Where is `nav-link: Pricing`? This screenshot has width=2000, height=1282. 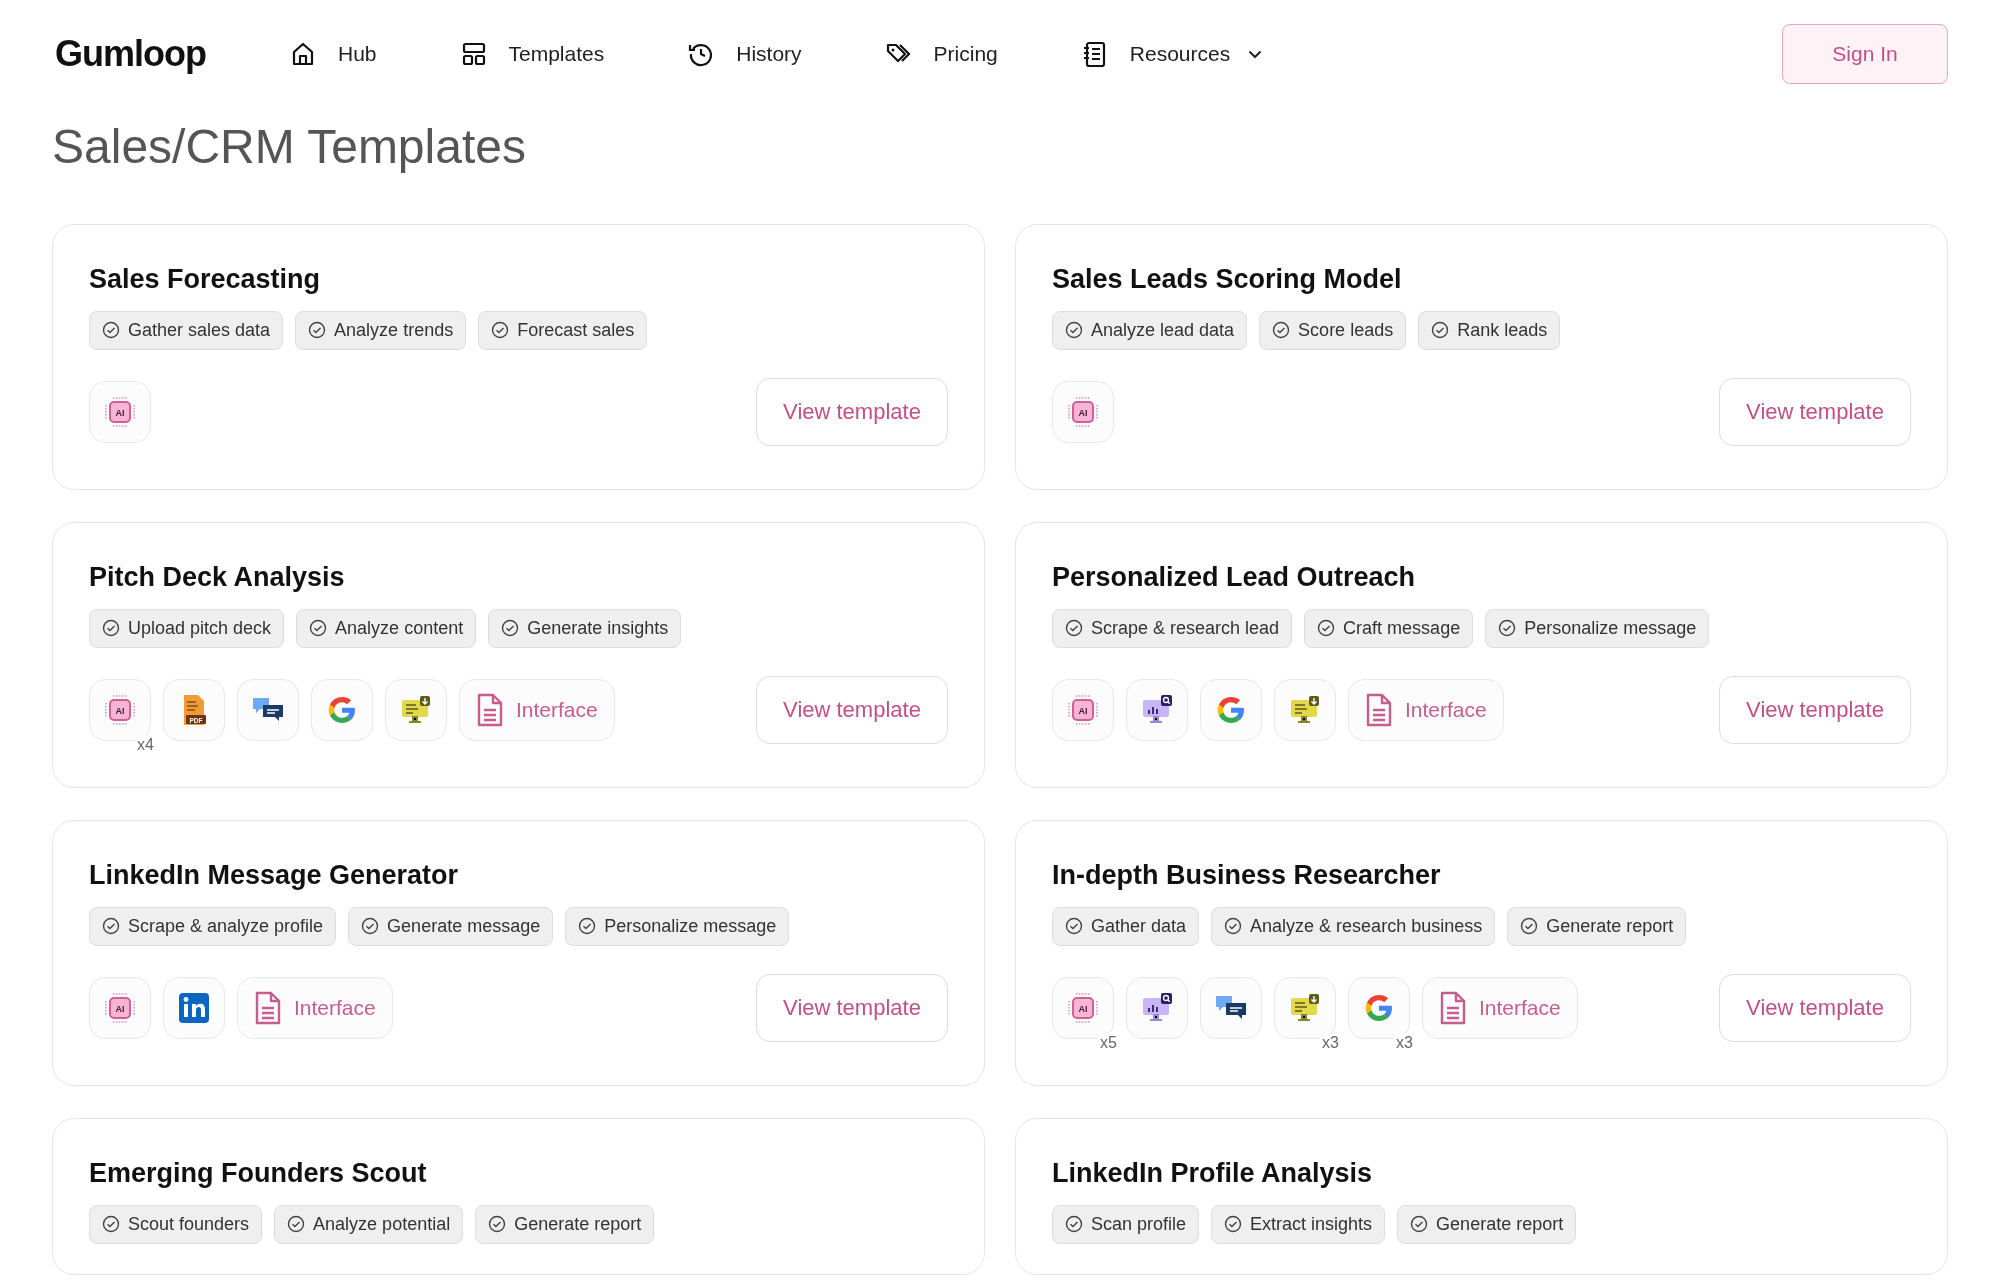
nav-link: Pricing is located at coordinates (941, 54).